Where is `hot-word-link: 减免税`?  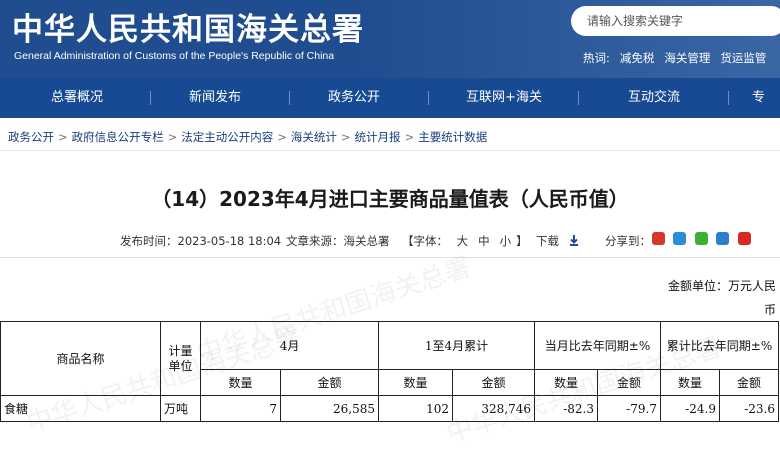 hot-word-link: 减免税 is located at coordinates (637, 58).